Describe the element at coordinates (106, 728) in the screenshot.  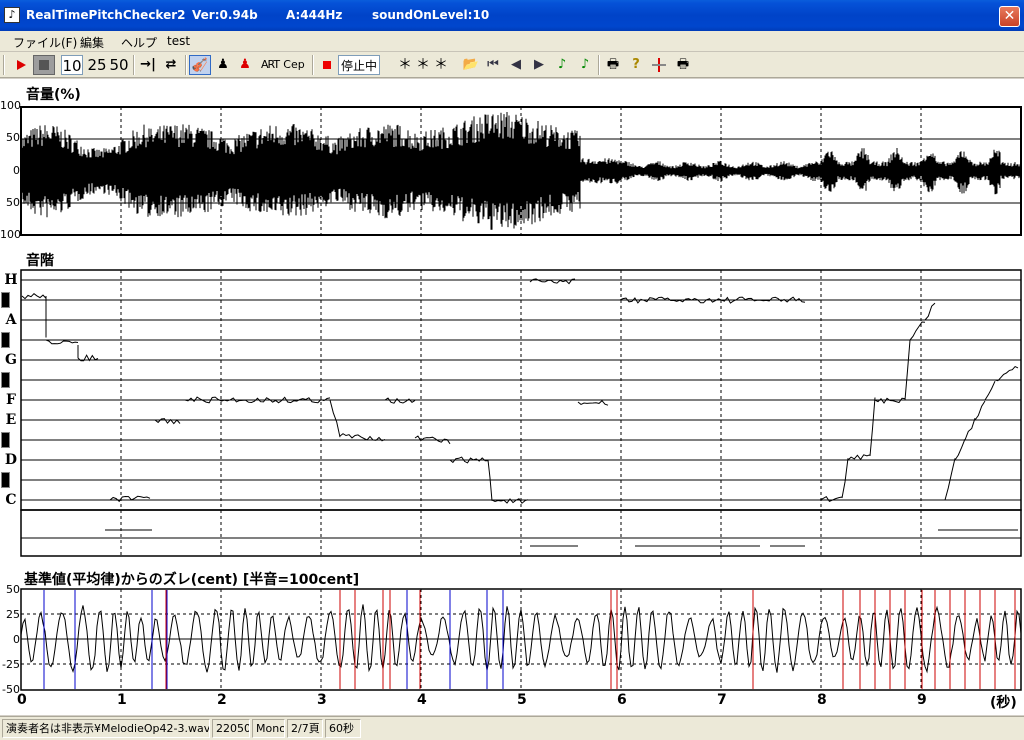
I see `status-file: 演奏者名は非表示¥MelodieOp42-3.wav` at that location.